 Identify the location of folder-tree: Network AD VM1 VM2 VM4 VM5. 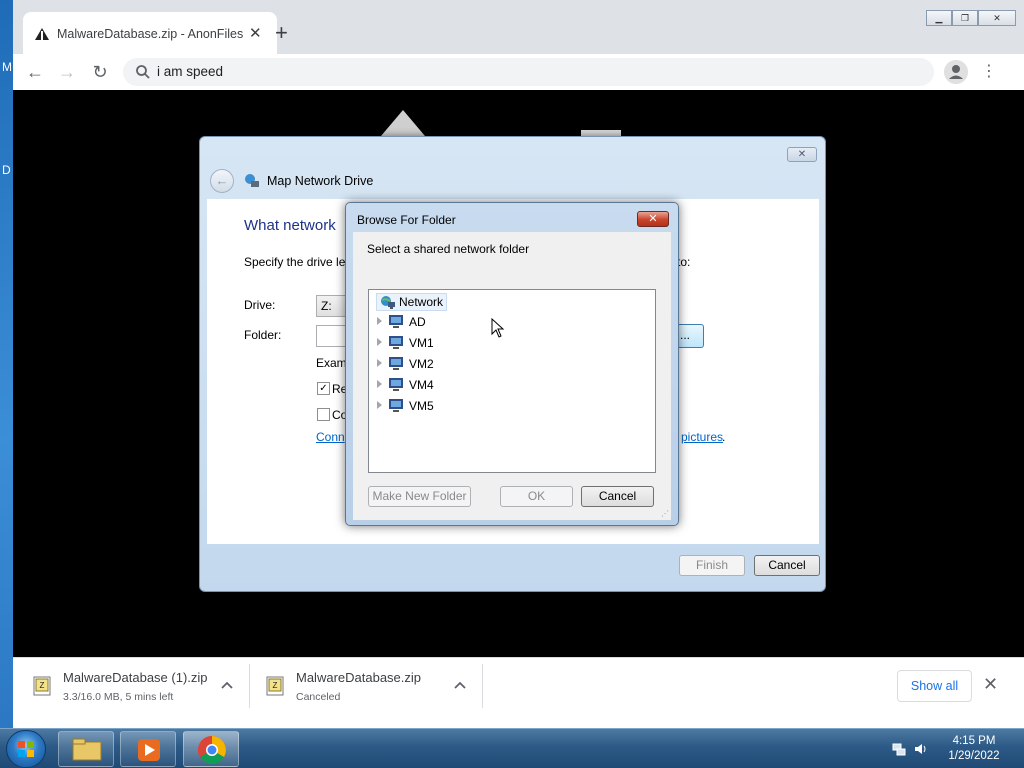
(512, 381).